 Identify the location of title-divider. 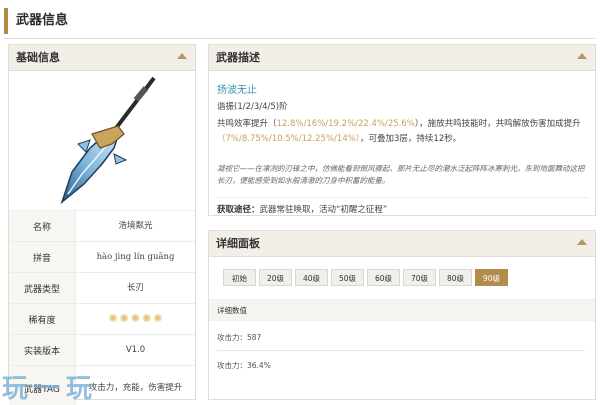
(300, 38).